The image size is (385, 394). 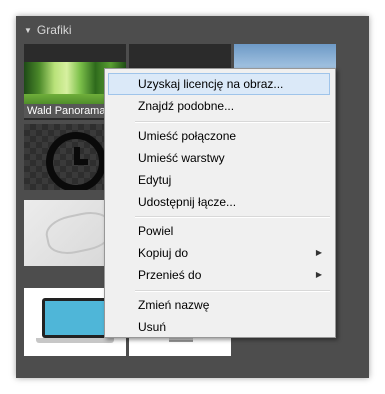 I want to click on menu-item-copy-to: Kopiuj do ▶, so click(x=219, y=253).